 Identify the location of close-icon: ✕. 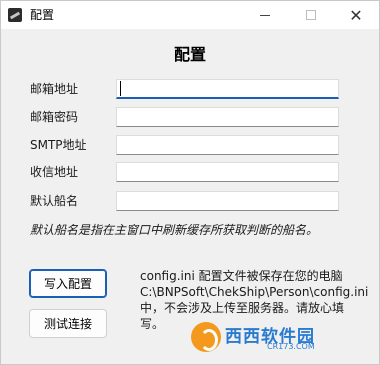
(356, 15).